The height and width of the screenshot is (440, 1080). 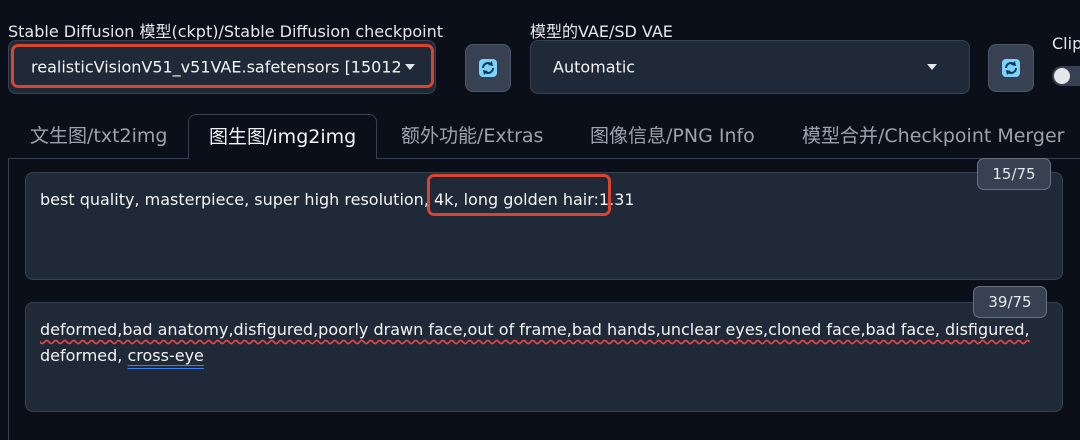 I want to click on vae-refresh-button, so click(x=1011, y=68).